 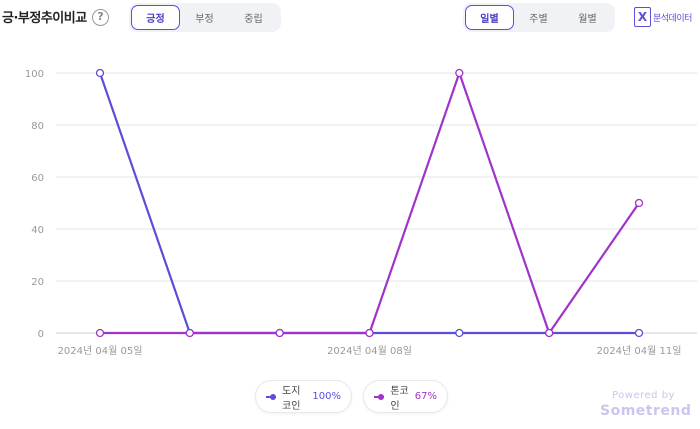 I want to click on legend-name: 도지코인, so click(x=291, y=398).